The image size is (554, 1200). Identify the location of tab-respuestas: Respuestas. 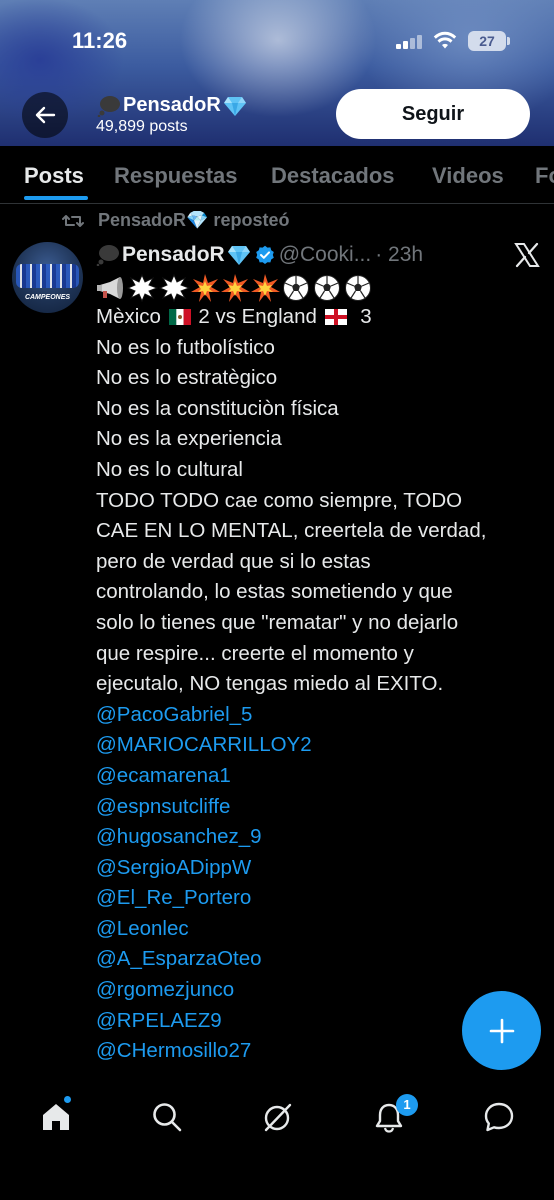
(176, 176).